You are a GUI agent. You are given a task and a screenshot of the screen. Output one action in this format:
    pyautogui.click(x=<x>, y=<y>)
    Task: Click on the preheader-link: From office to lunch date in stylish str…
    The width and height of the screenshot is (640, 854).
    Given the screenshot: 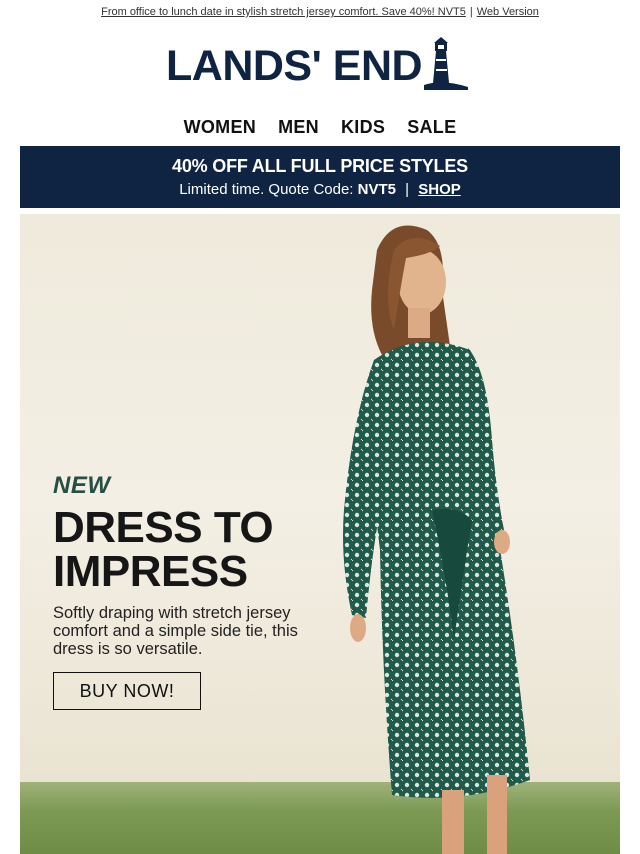 What is the action you would take?
    pyautogui.click(x=283, y=12)
    